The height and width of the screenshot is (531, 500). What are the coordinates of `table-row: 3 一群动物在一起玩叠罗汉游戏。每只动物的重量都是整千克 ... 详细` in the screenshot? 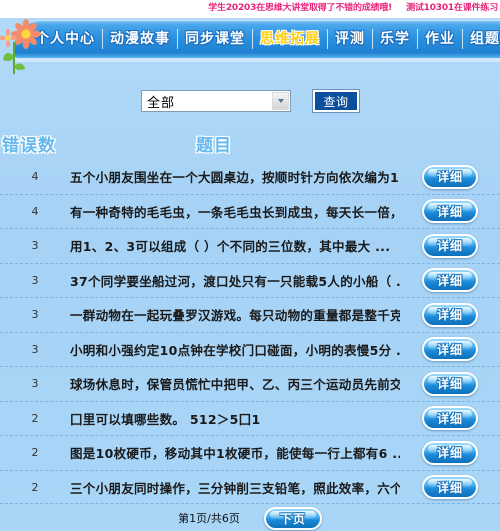 It's located at (250, 315).